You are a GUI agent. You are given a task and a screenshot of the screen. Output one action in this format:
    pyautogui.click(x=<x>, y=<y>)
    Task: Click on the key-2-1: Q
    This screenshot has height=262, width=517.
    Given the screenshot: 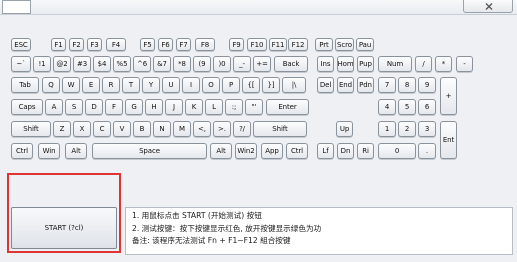 What is the action you would take?
    pyautogui.click(x=51, y=85)
    